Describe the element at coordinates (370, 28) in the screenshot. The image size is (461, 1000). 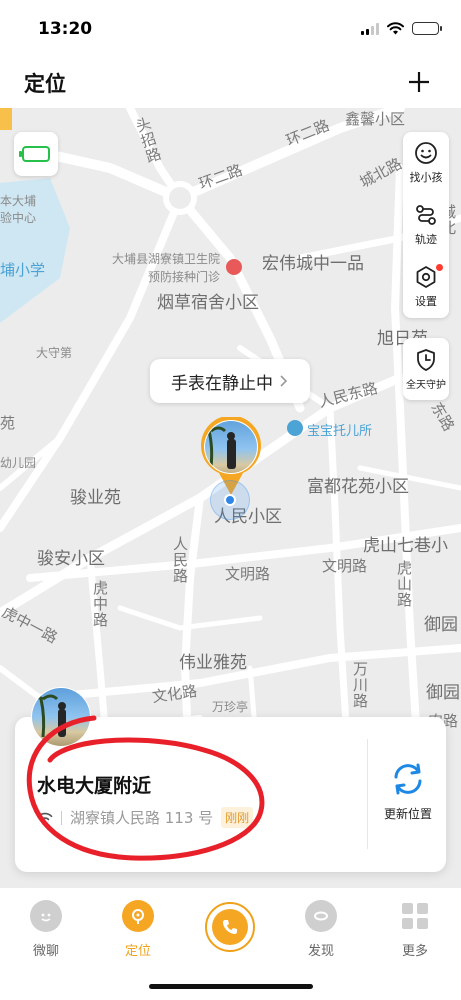
I see `cellular-signal-icon` at that location.